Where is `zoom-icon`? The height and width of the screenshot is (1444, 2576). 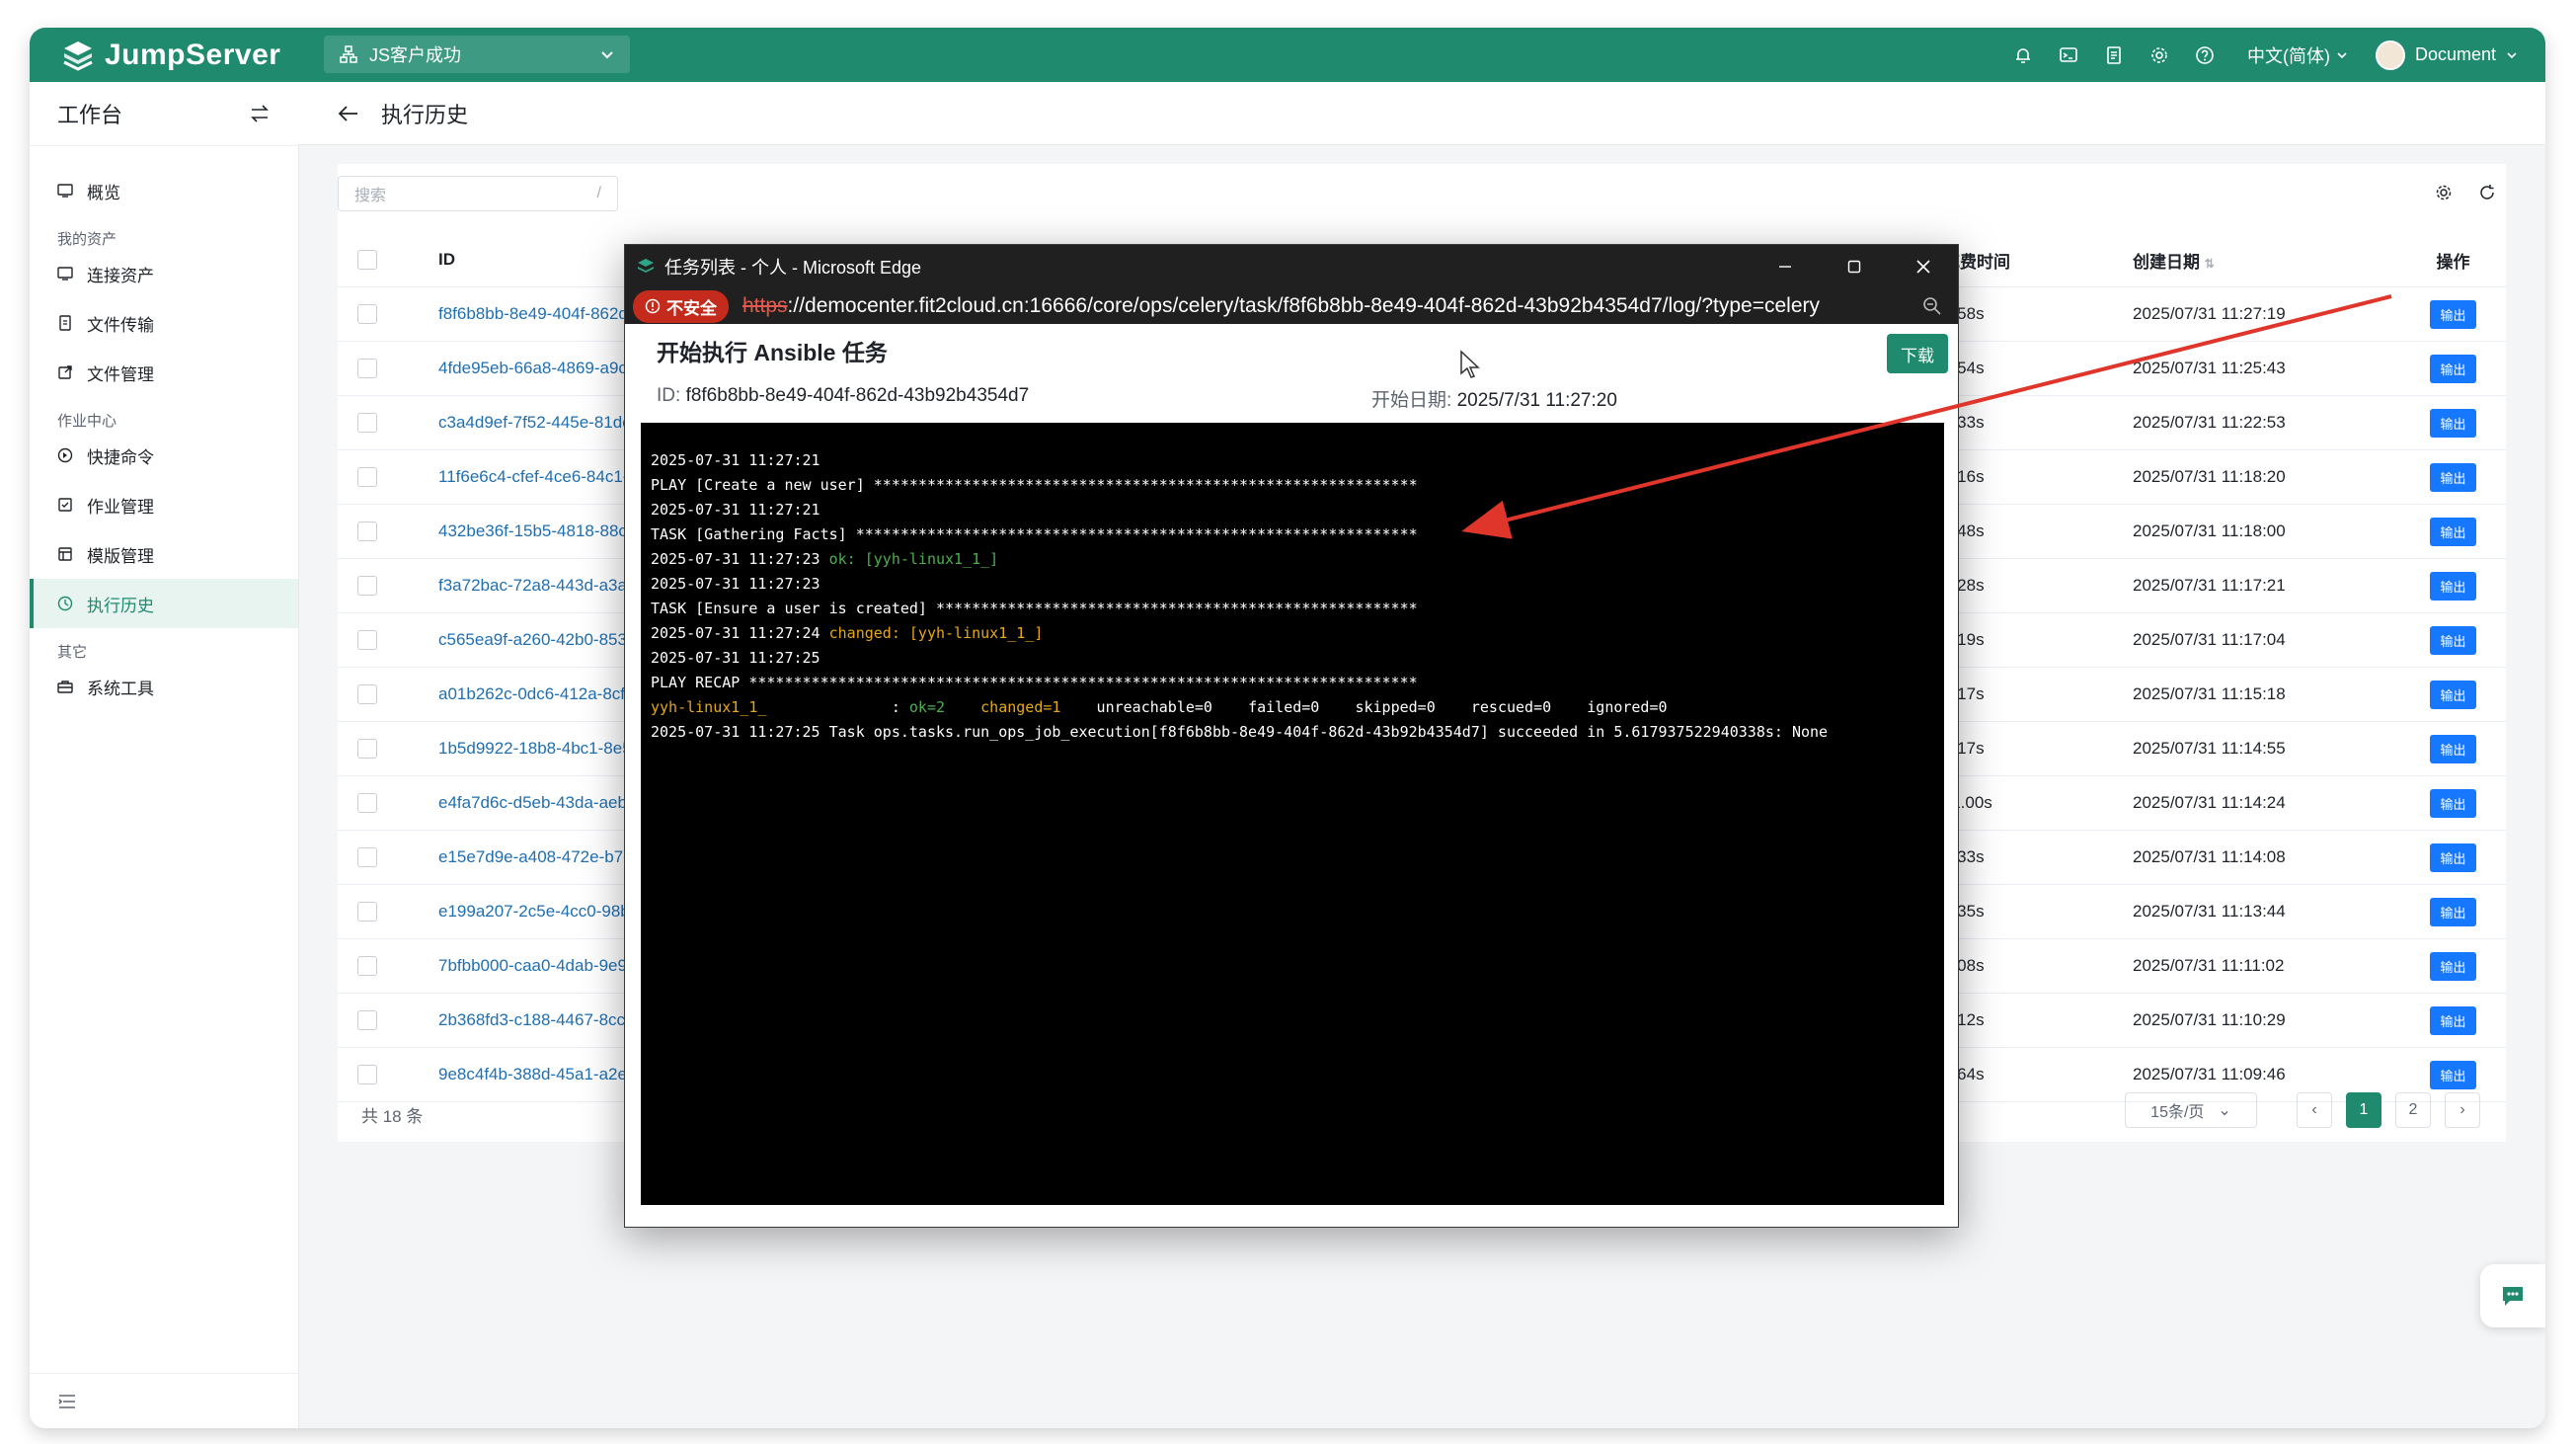
zoom-icon is located at coordinates (1932, 306).